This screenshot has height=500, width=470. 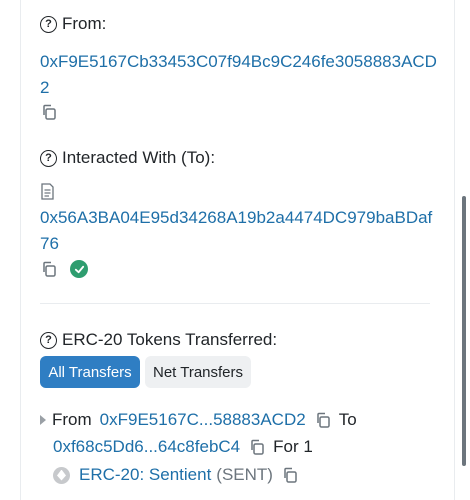 What do you see at coordinates (139, 157) in the screenshot?
I see `to-label-text: Interacted With (To):` at bounding box center [139, 157].